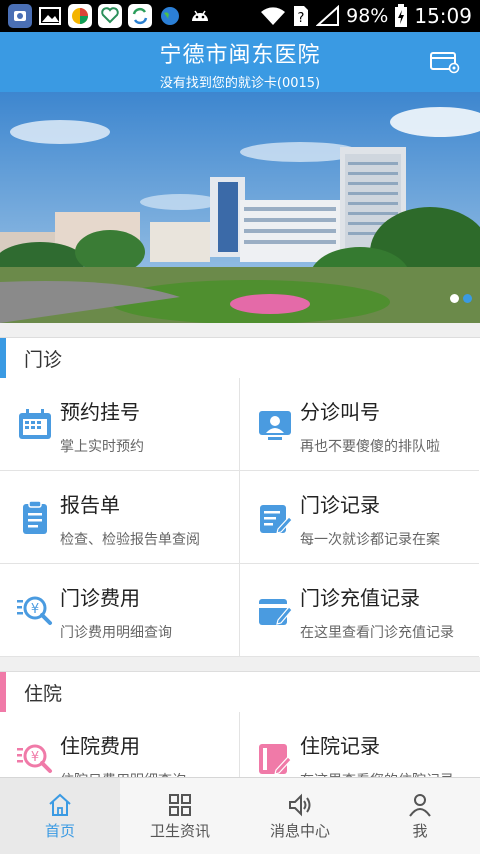 Image resolution: width=480 pixels, height=854 pixels. What do you see at coordinates (240, 692) in the screenshot?
I see `section-inpatient-header: 住院` at bounding box center [240, 692].